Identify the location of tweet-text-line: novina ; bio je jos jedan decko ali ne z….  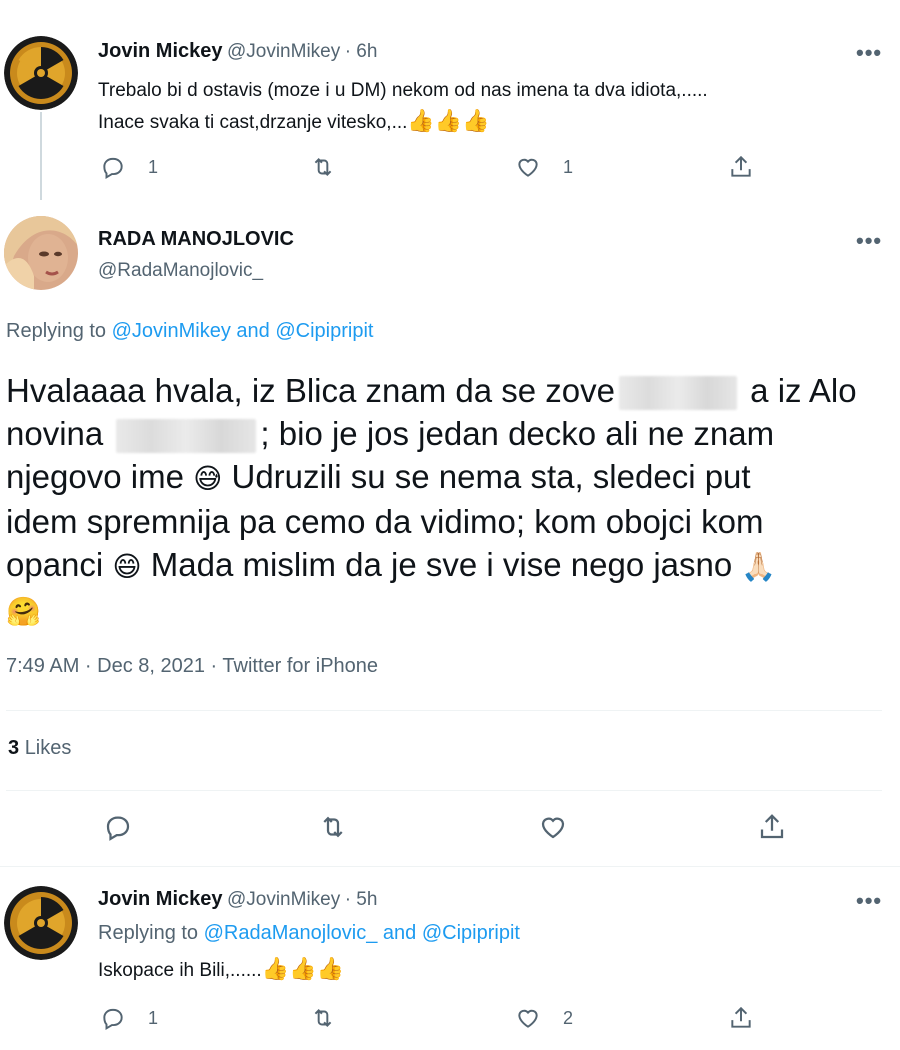
(446, 433).